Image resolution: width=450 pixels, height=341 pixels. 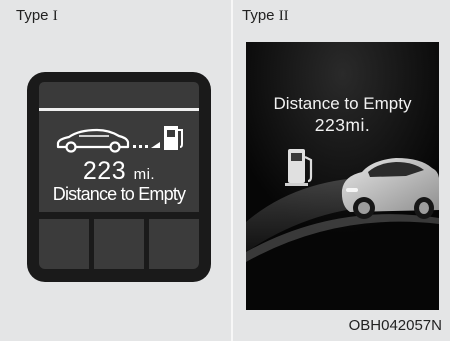 What do you see at coordinates (119, 244) in the screenshot?
I see `cluster-button-middle` at bounding box center [119, 244].